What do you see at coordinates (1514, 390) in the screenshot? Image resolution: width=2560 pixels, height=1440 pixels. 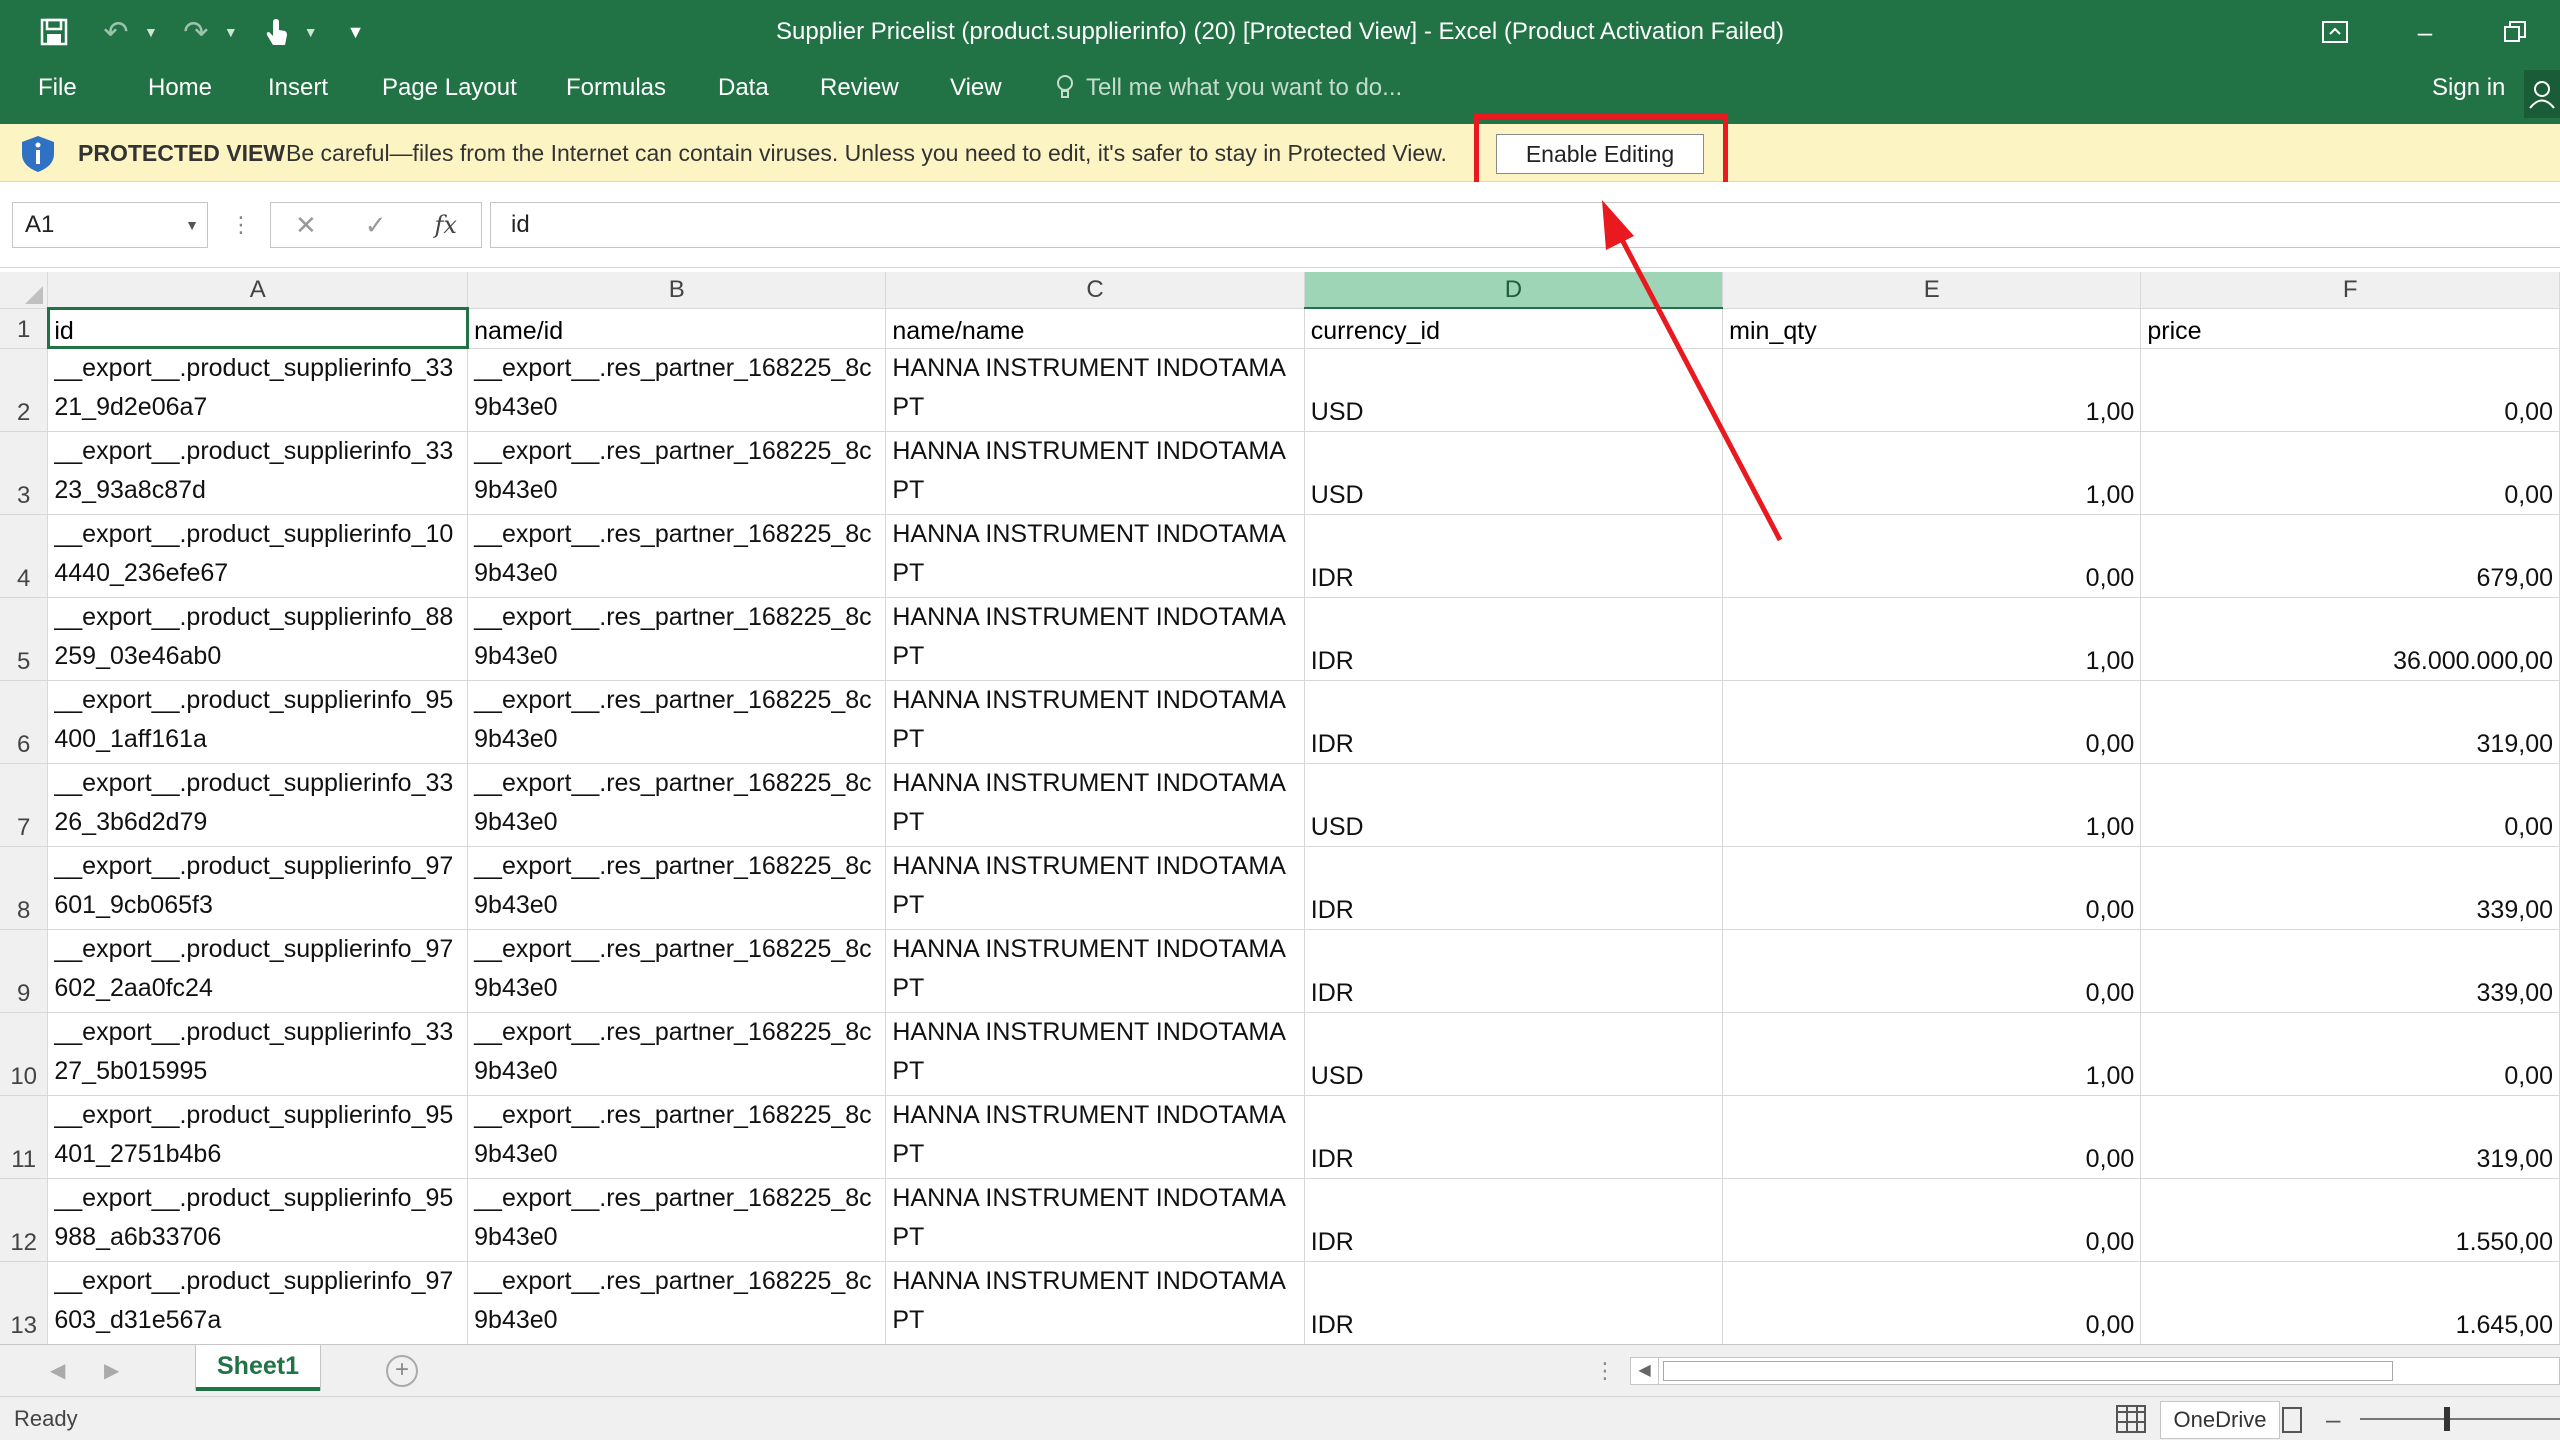 I see `cell-d2: USD` at bounding box center [1514, 390].